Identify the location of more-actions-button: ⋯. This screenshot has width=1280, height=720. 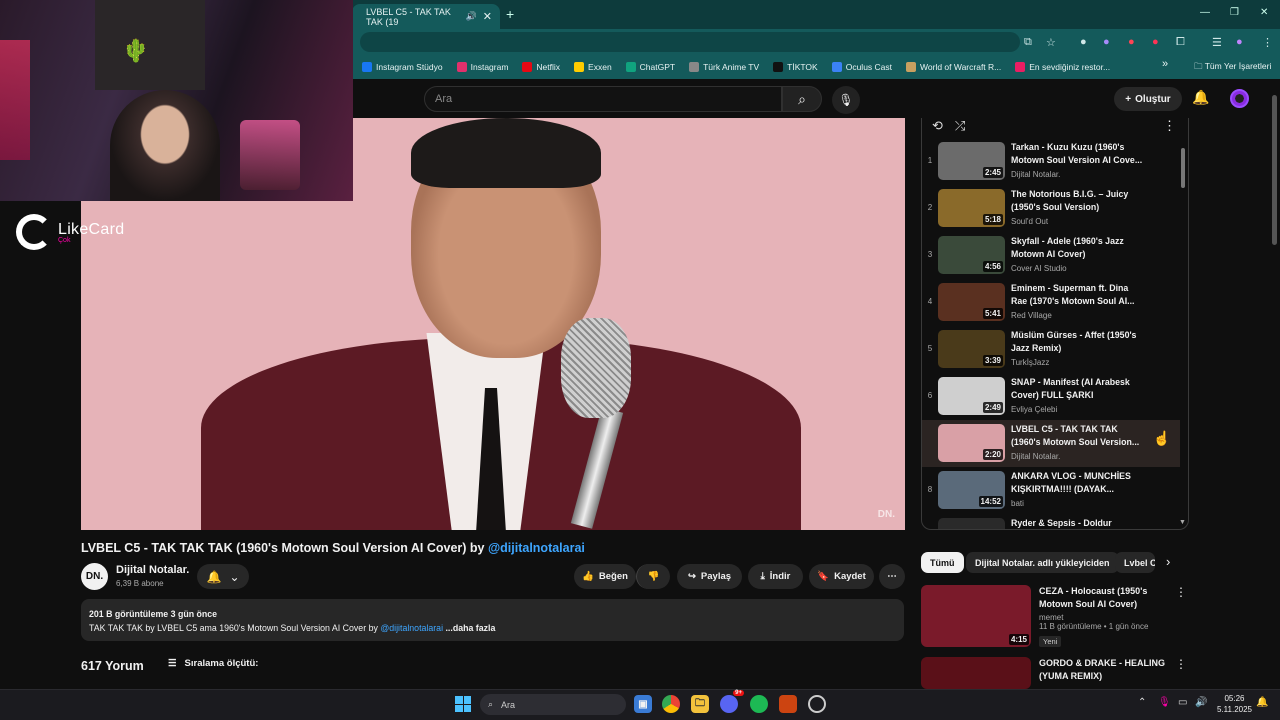
(892, 576).